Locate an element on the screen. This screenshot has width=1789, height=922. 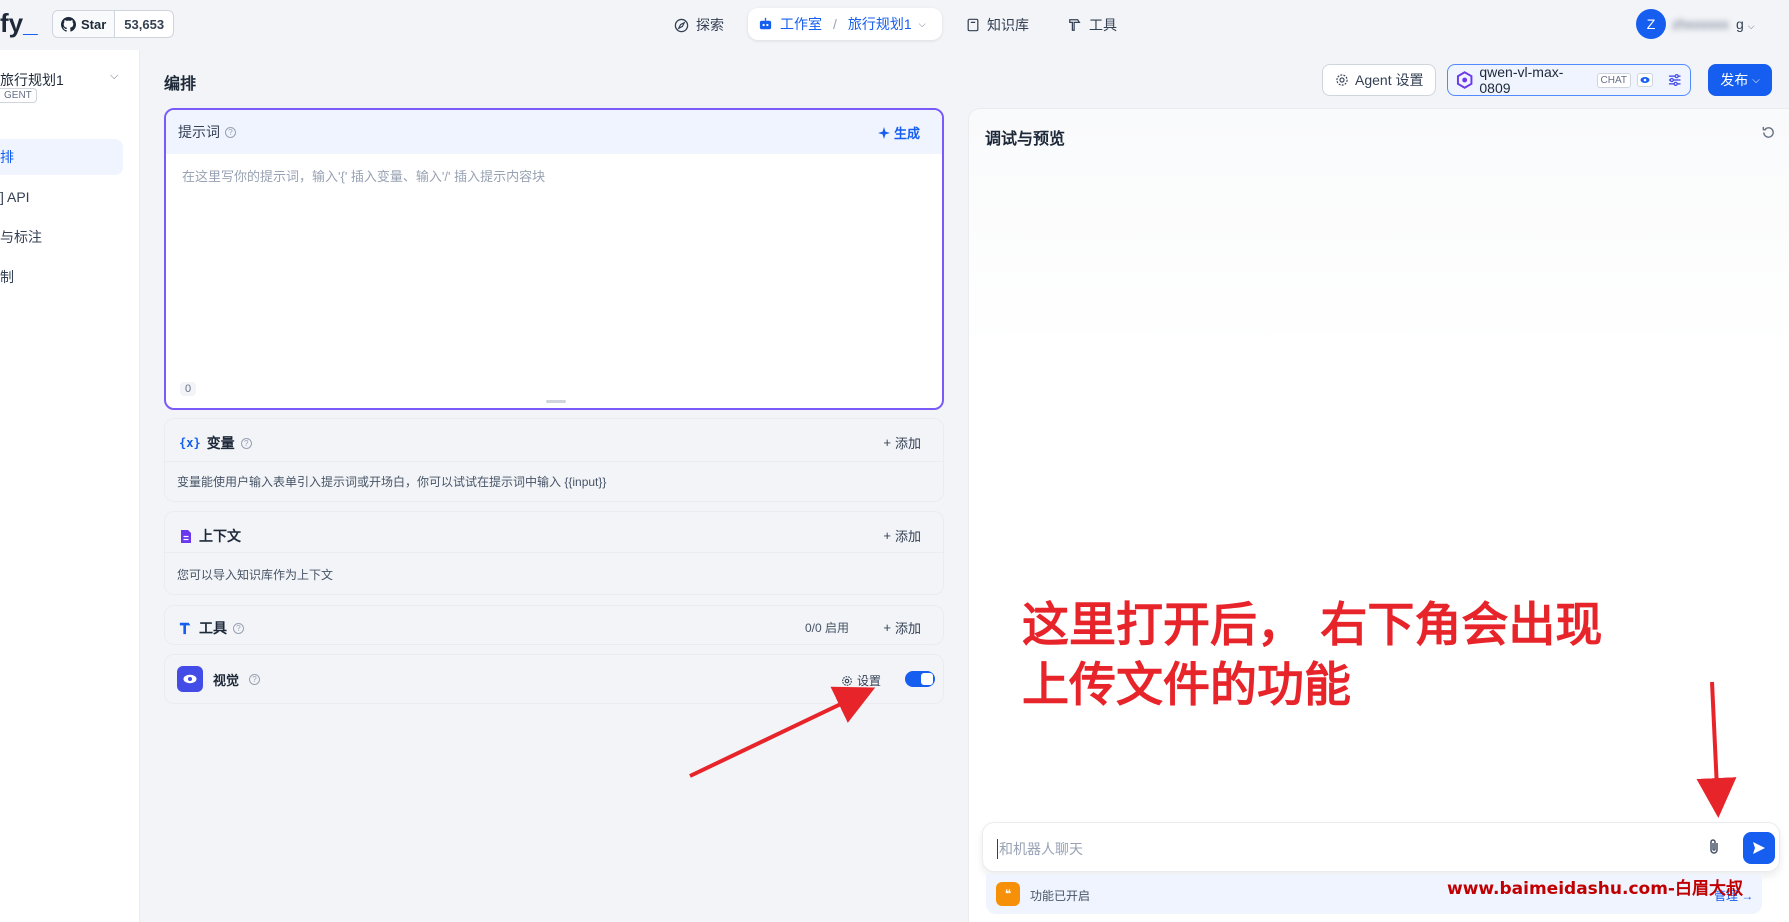
vision-capability-icon is located at coordinates (1645, 80).